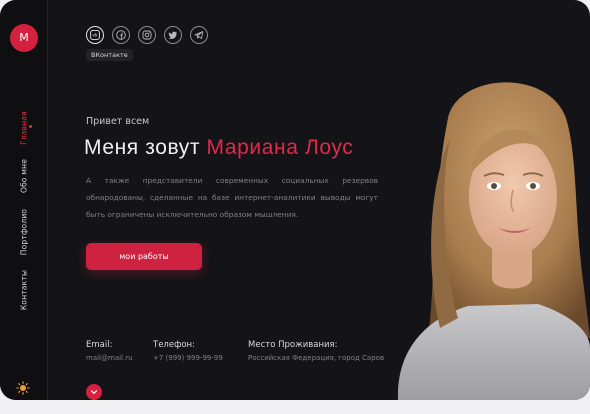 This screenshot has width=590, height=414. What do you see at coordinates (99, 345) in the screenshot?
I see `email-label: Email:` at bounding box center [99, 345].